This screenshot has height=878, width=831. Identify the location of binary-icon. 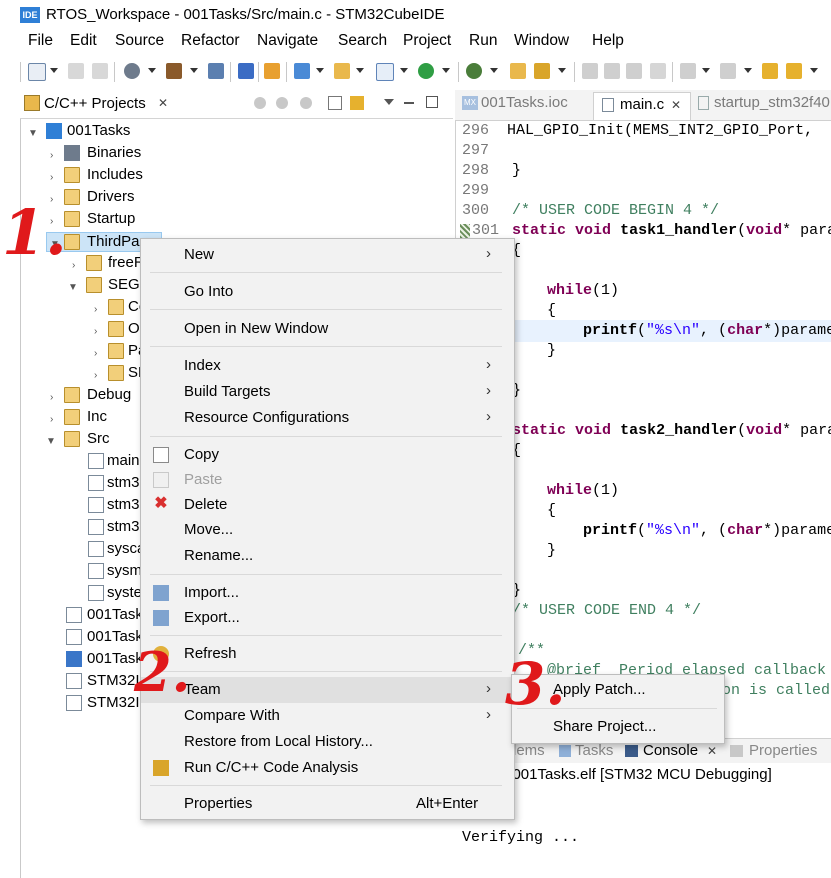
(216, 71).